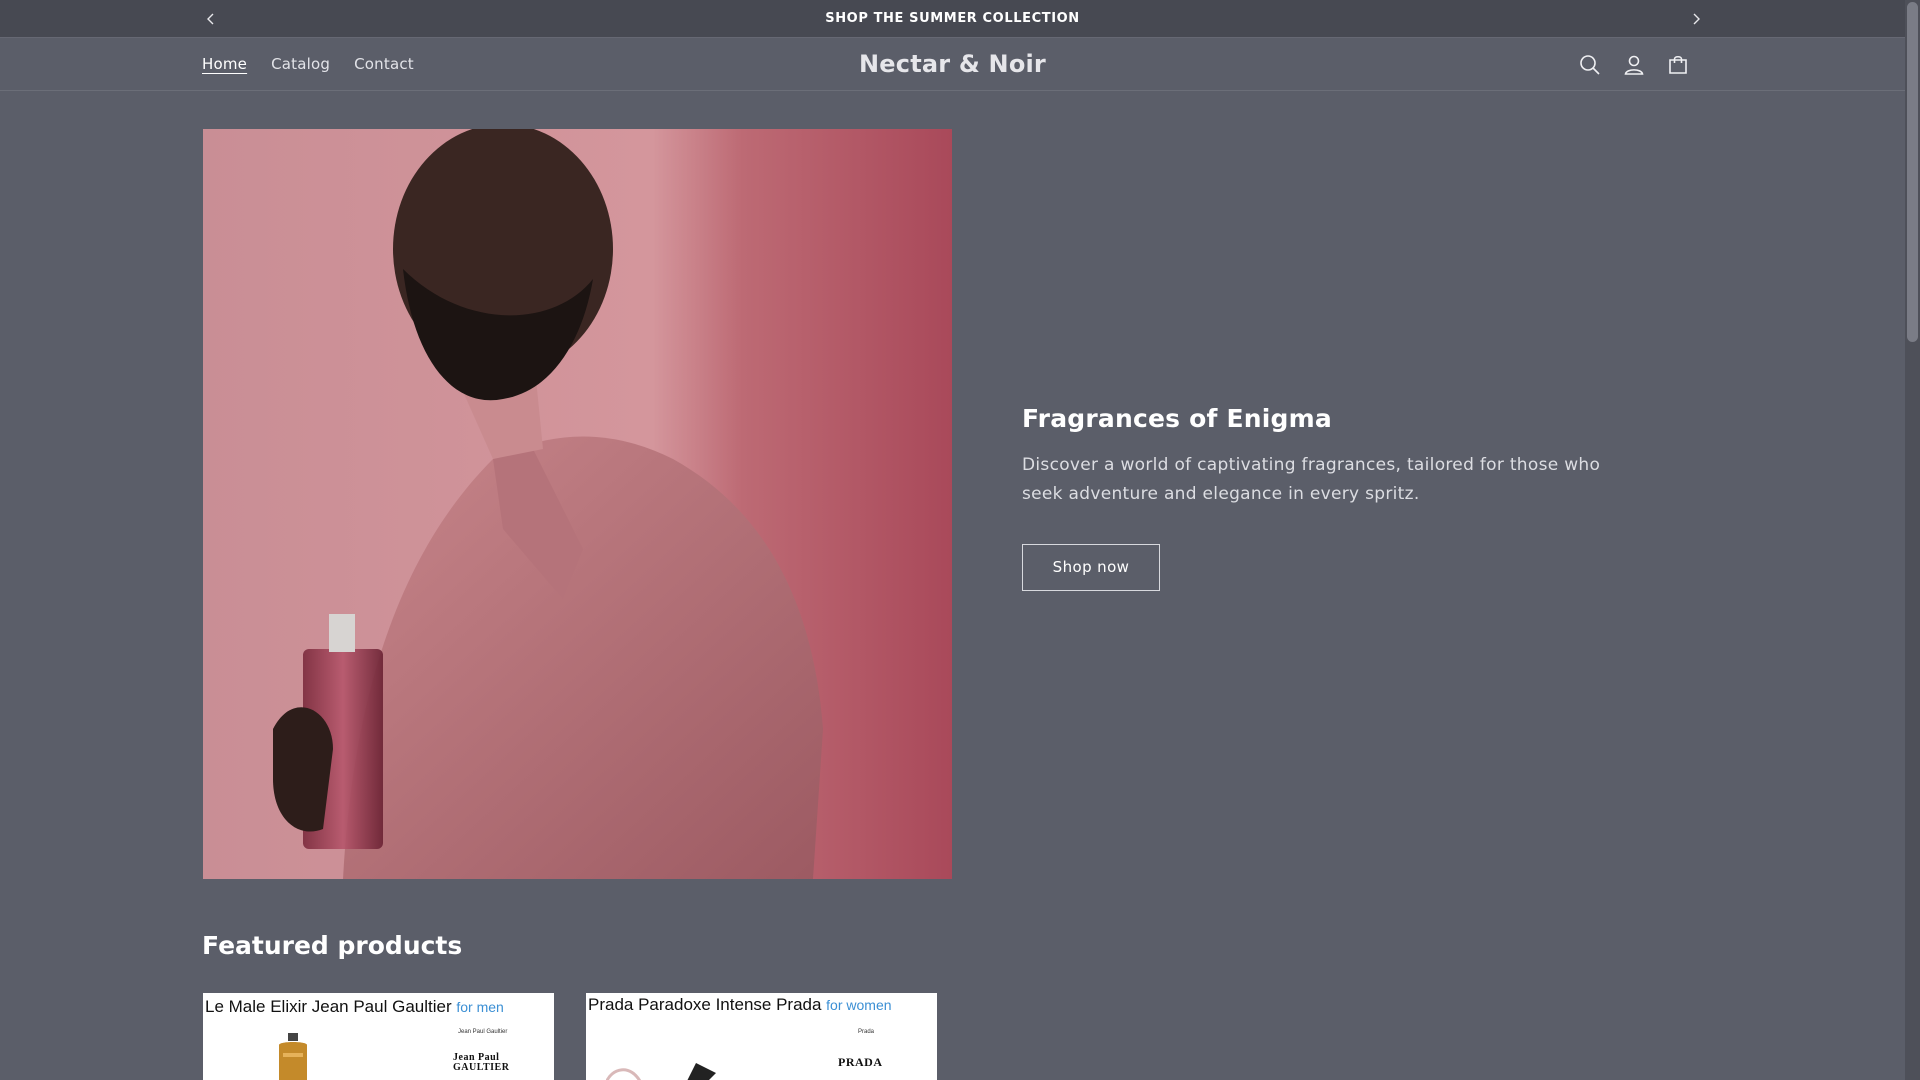 The height and width of the screenshot is (1080, 1920). Describe the element at coordinates (483, 1032) in the screenshot. I see `product-brand-small: Jean Paul Gaultier` at that location.